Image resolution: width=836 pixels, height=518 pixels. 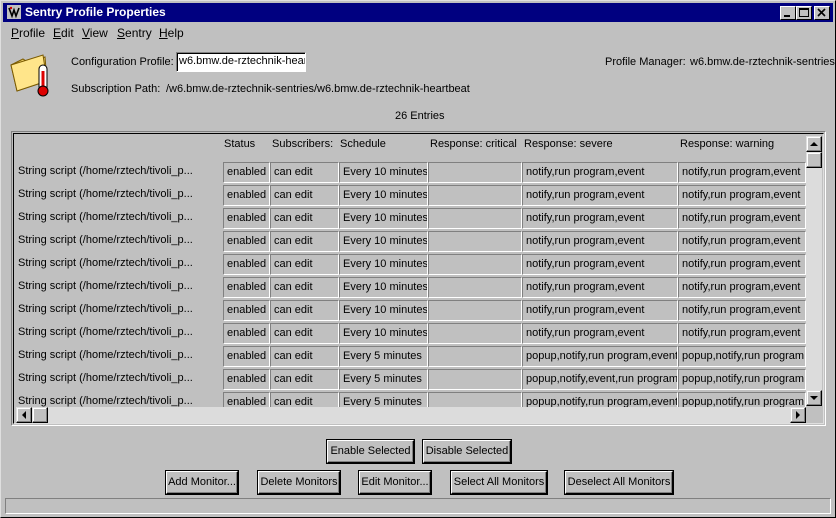 I want to click on maximize-button, so click(x=804, y=13).